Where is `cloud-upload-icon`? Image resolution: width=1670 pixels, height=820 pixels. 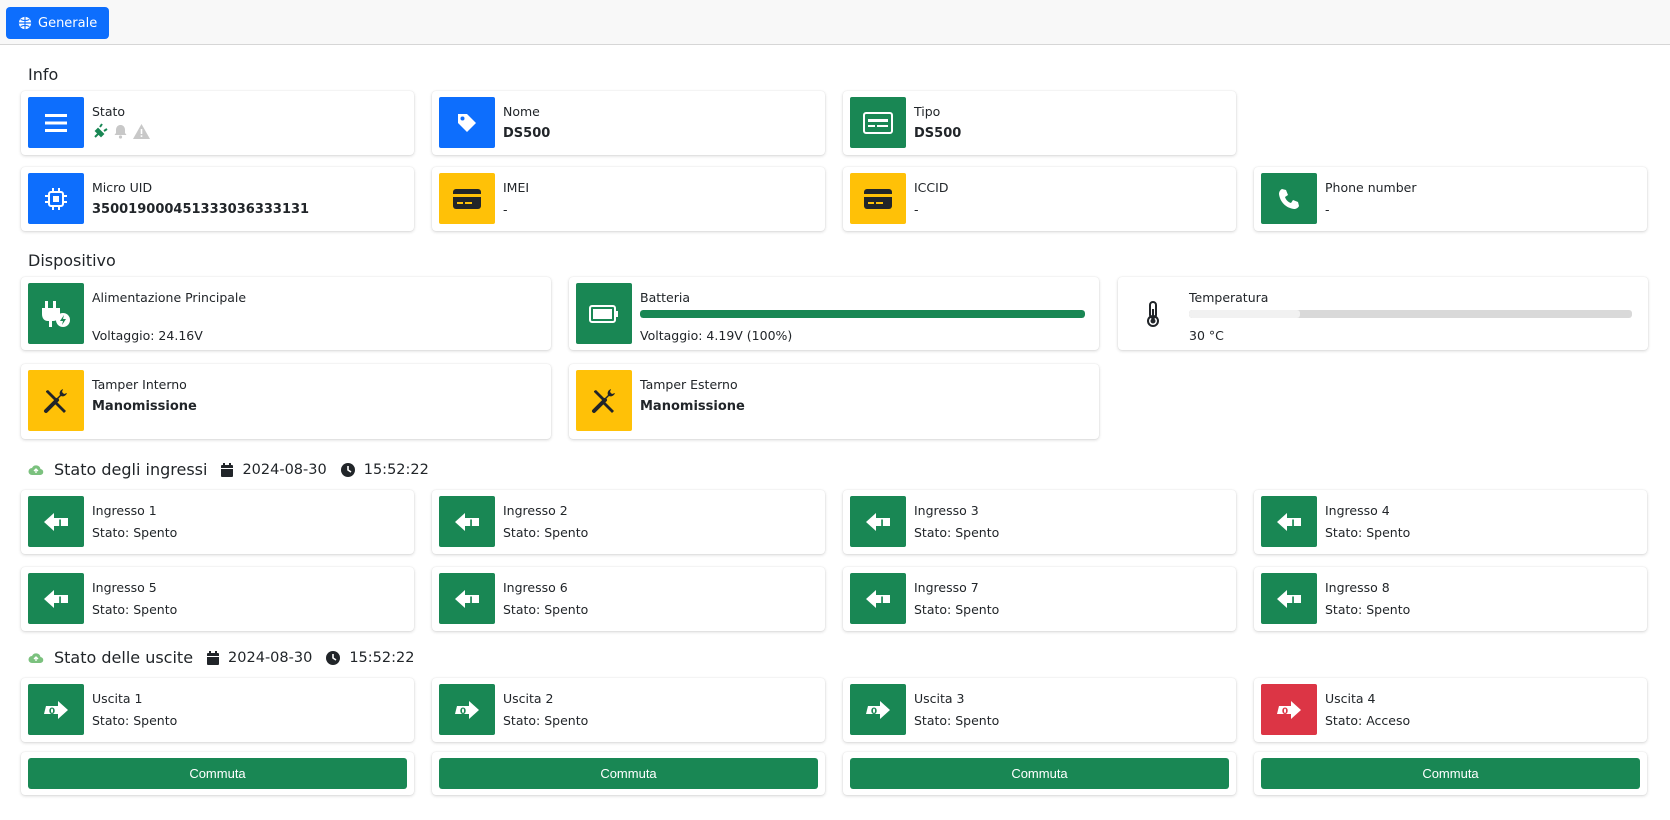 cloud-upload-icon is located at coordinates (36, 657).